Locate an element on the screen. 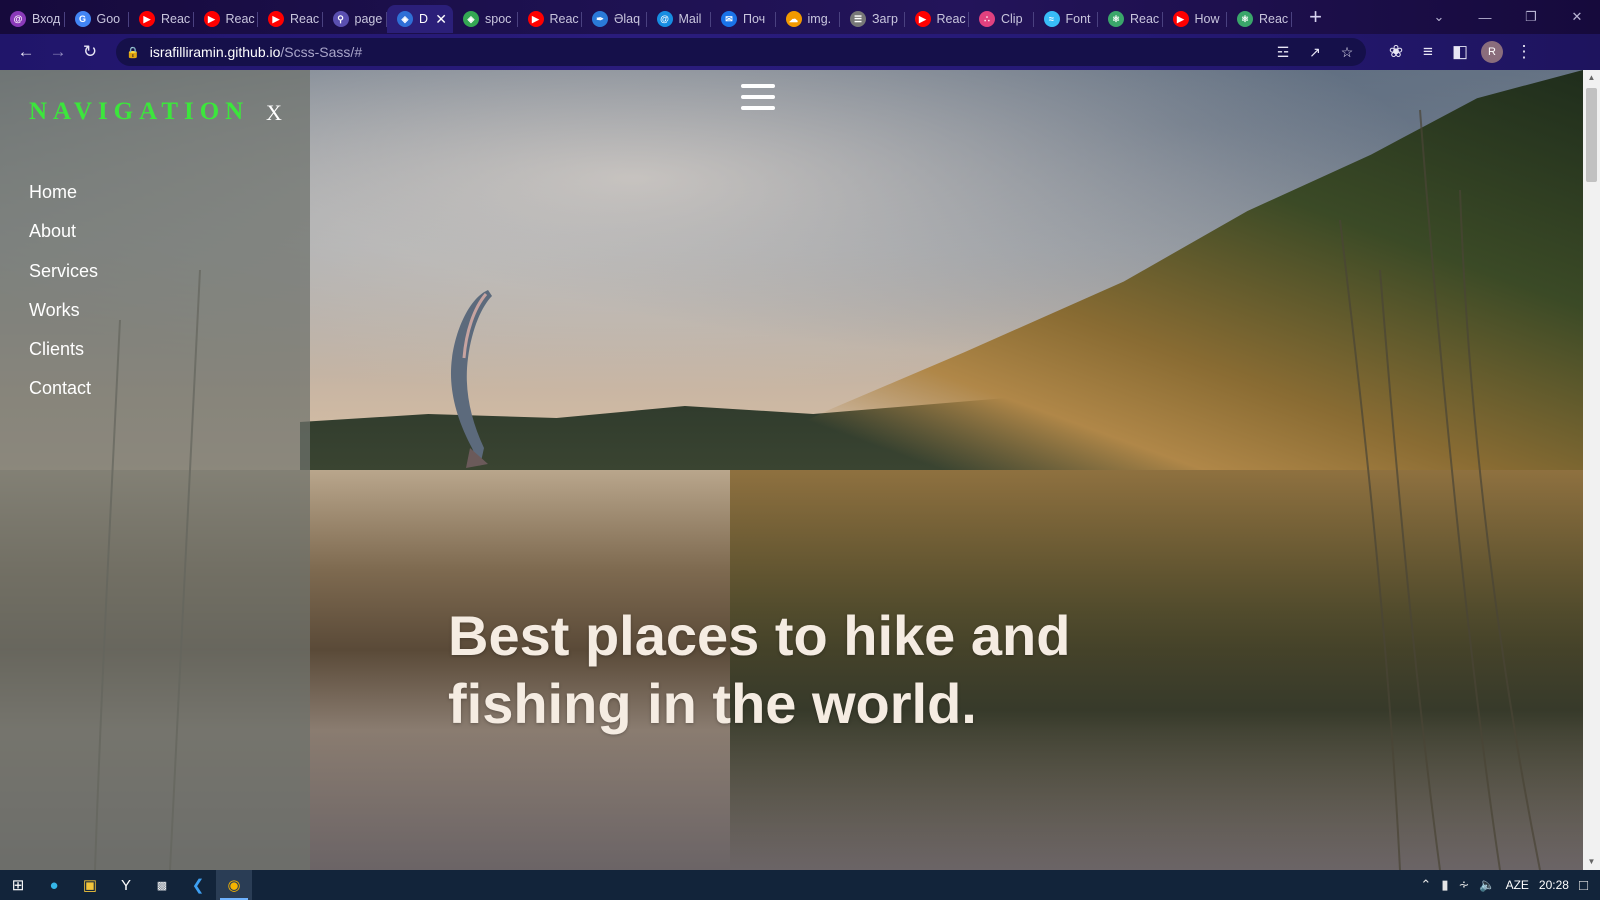 The width and height of the screenshot is (1600, 900). hamburger-menu-icon is located at coordinates (758, 99).